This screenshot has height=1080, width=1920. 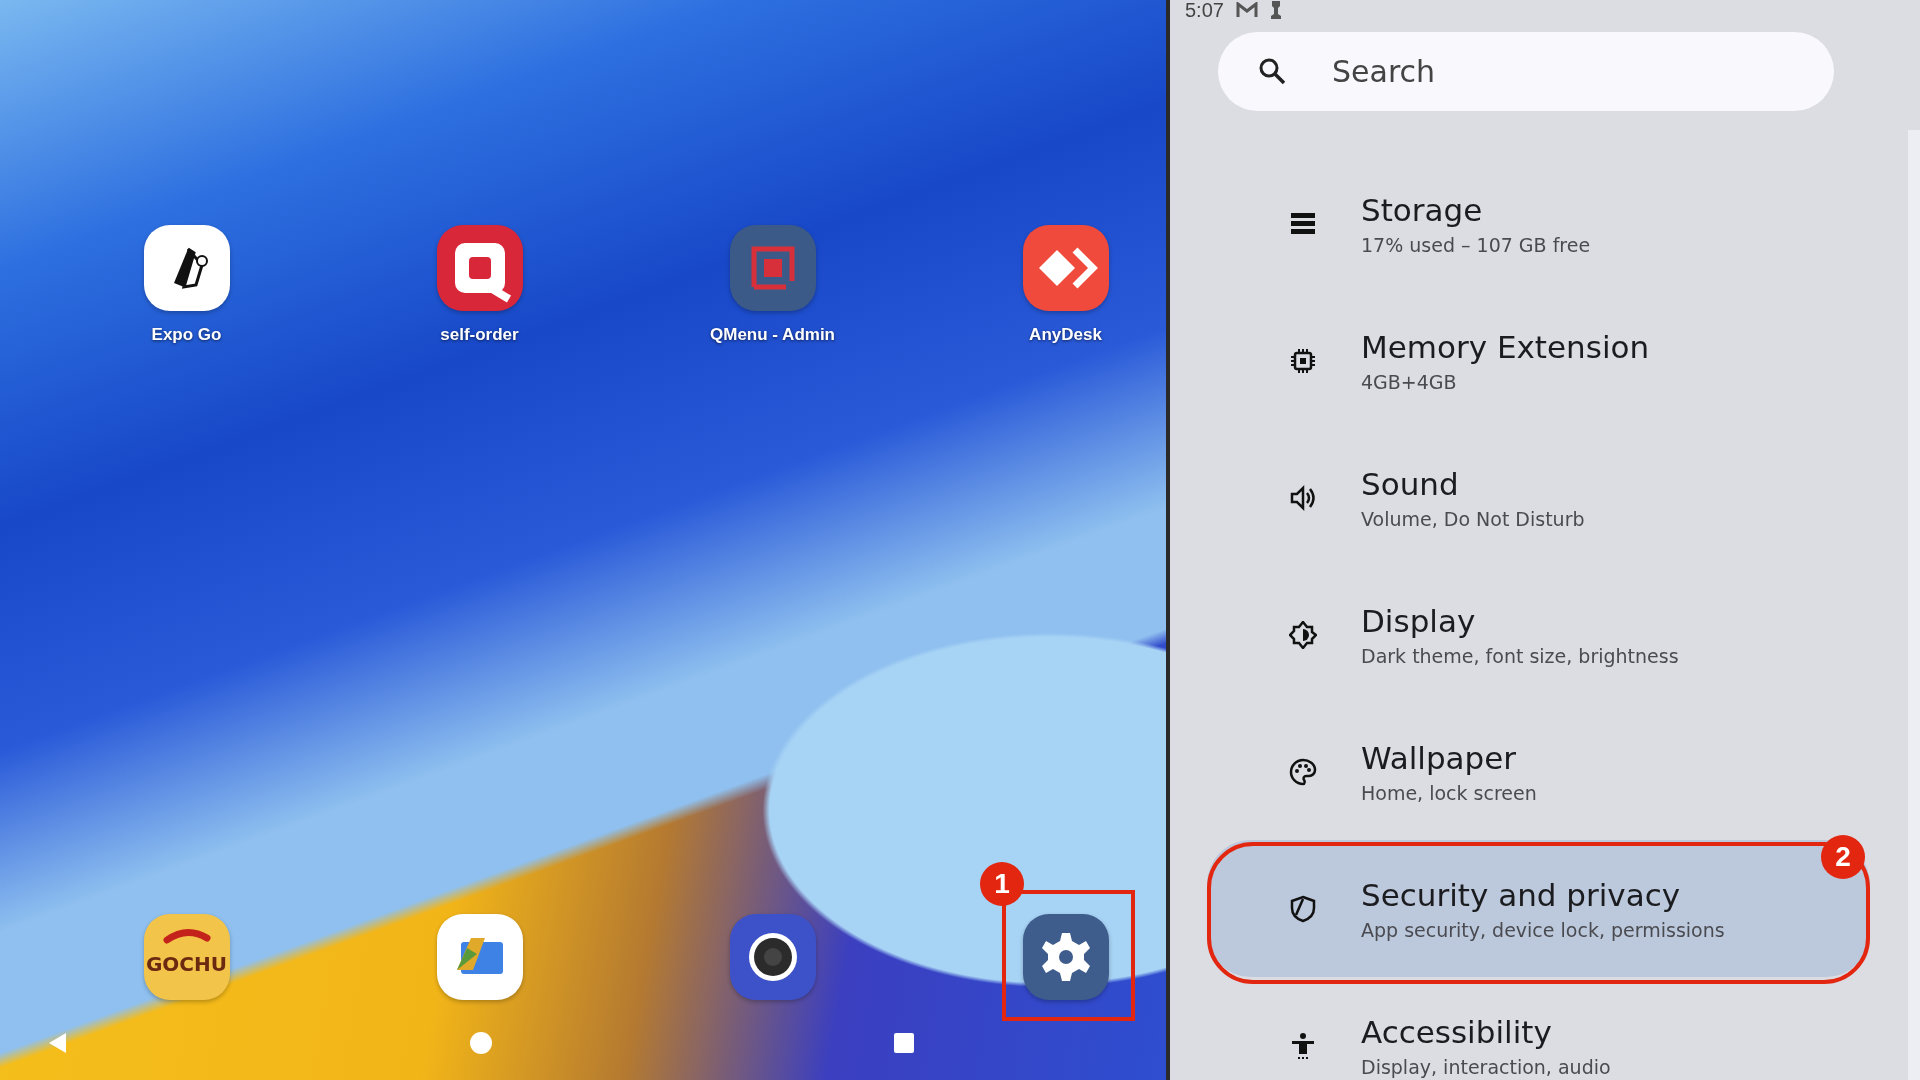 I want to click on item-title: Display, so click(x=1419, y=620).